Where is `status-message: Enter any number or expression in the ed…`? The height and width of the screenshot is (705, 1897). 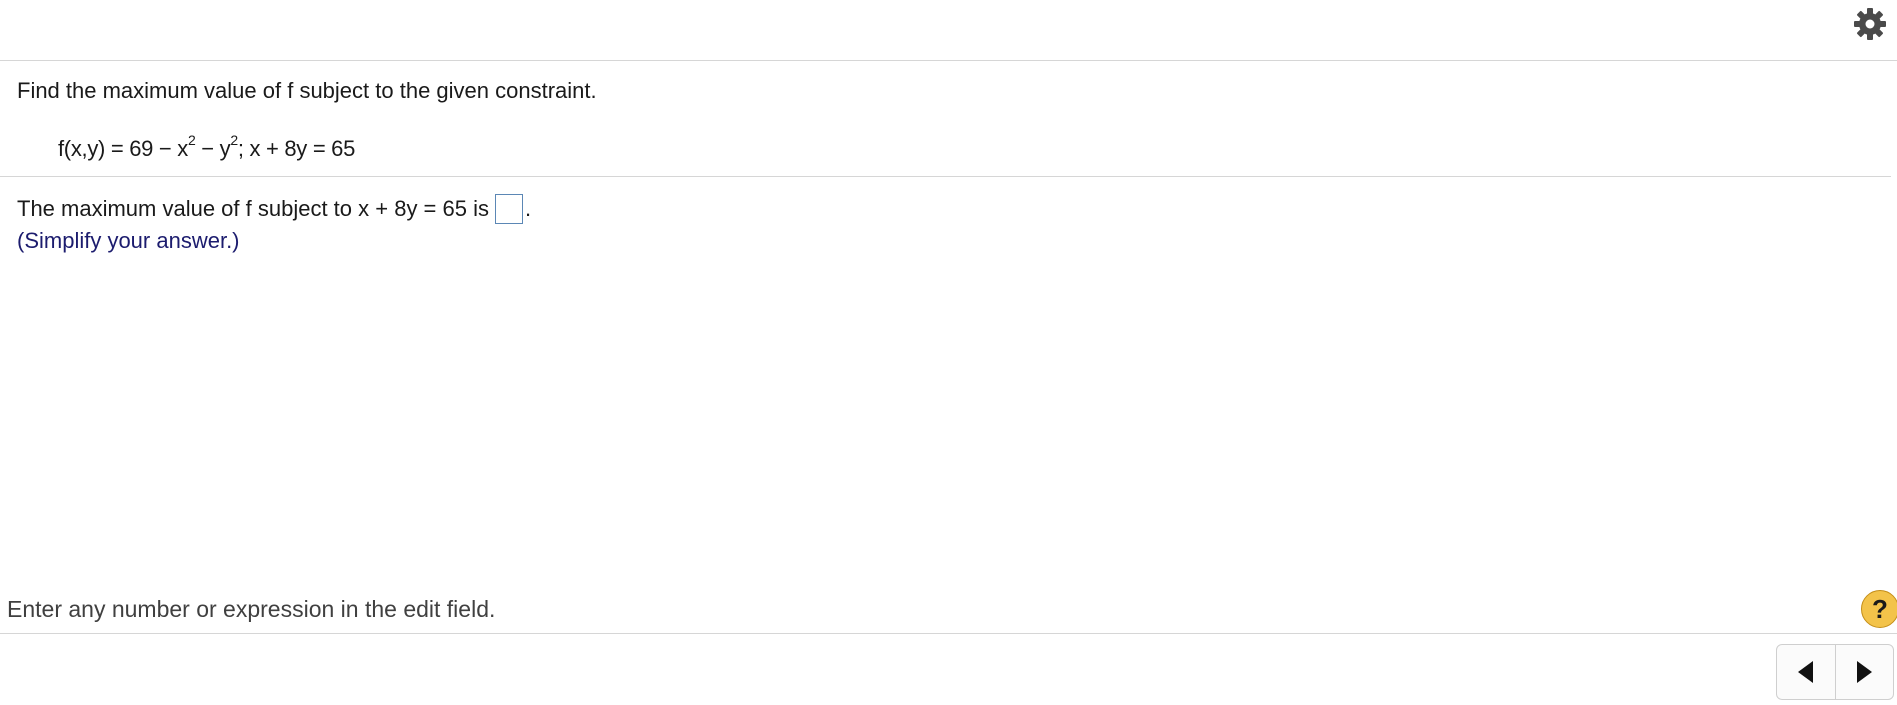 status-message: Enter any number or expression in the ed… is located at coordinates (251, 609).